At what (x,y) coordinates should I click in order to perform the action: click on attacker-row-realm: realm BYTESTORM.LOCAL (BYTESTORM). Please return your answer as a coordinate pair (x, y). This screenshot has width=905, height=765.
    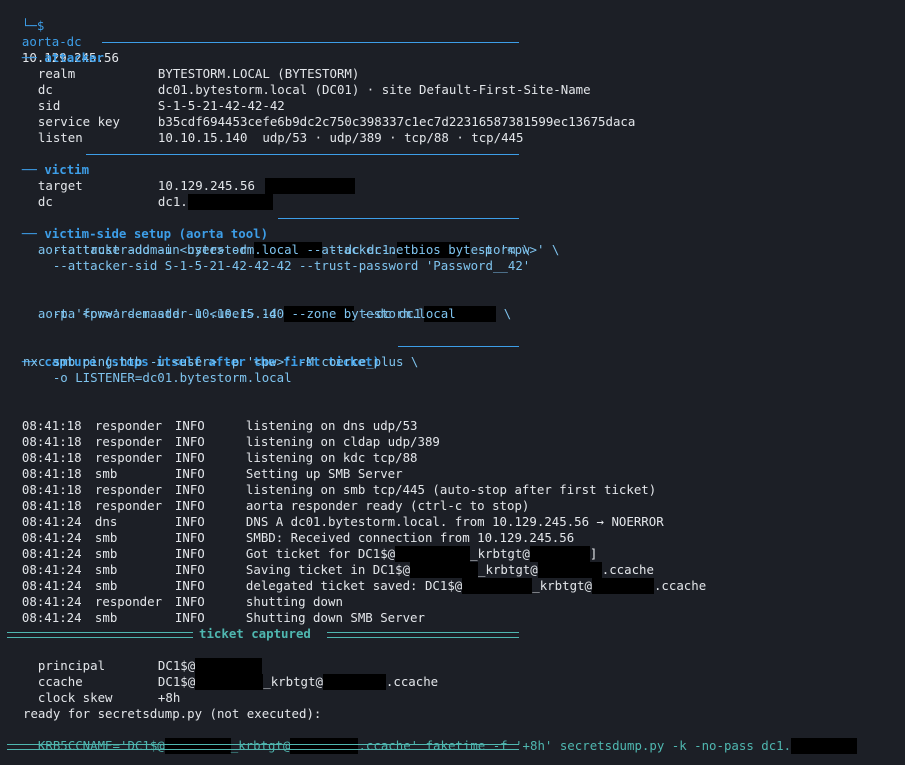
    Looking at the image, I should click on (191, 65).